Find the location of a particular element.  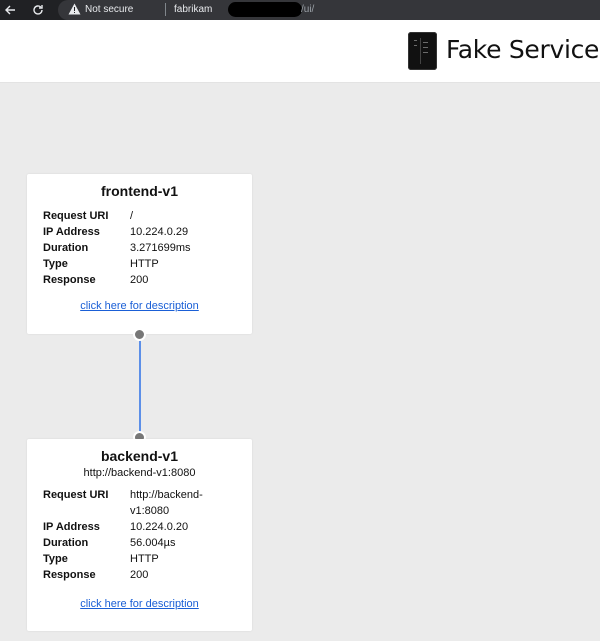

terminal-logo-icon is located at coordinates (422, 51).